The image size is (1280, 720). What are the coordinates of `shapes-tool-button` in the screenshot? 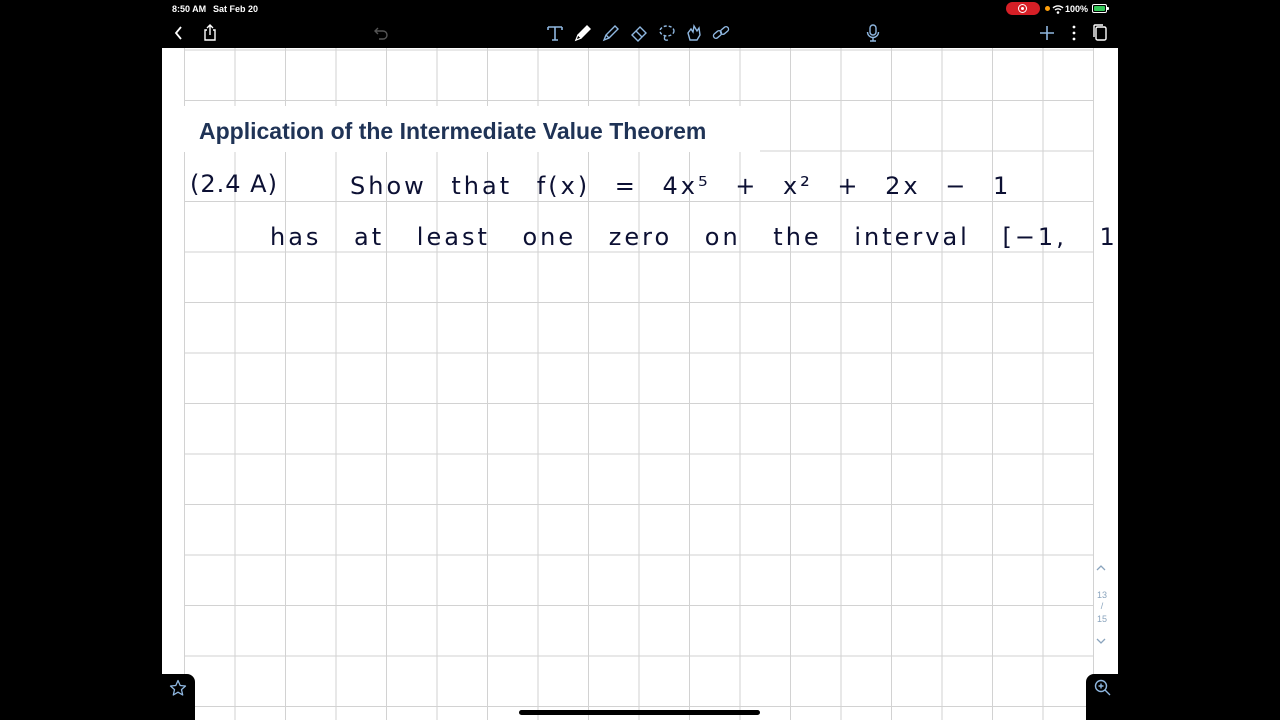 It's located at (694, 33).